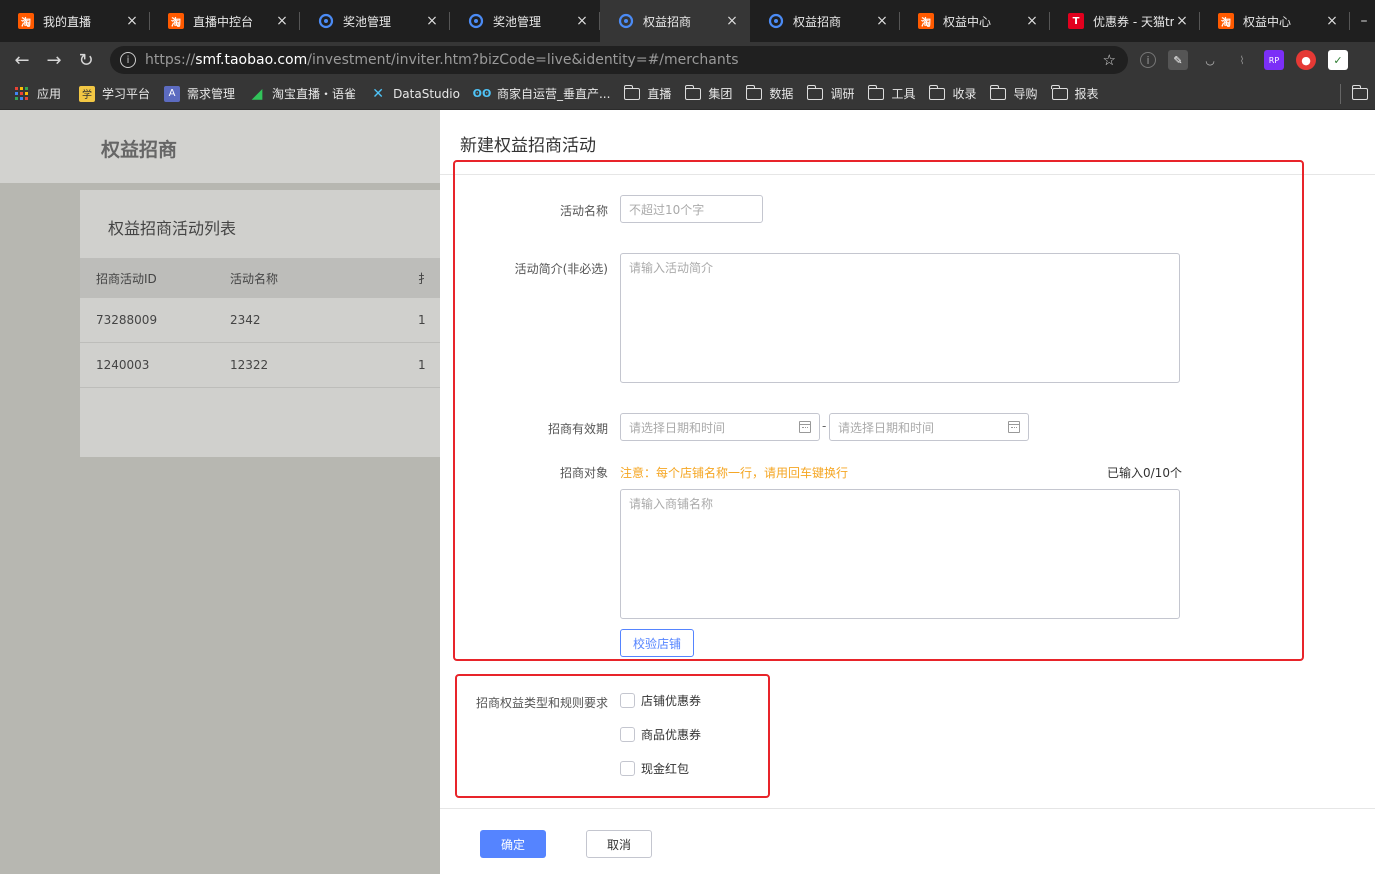 Image resolution: width=1375 pixels, height=874 pixels. I want to click on new-tab-button: –, so click(1362, 21).